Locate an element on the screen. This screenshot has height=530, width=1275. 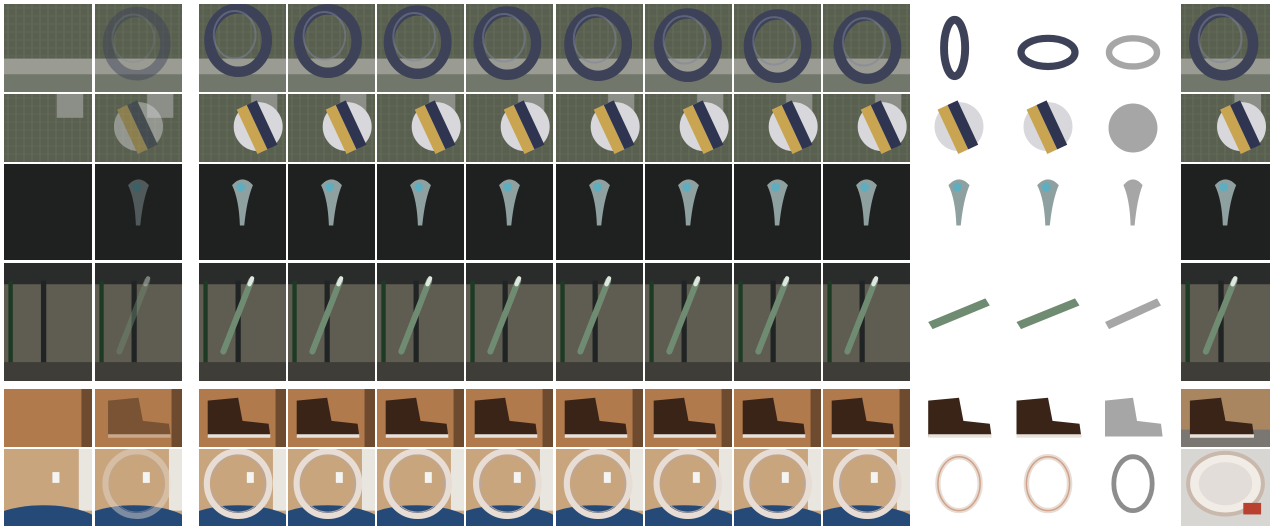
cell-tape-ring-shape is located at coordinates (1133, 487).